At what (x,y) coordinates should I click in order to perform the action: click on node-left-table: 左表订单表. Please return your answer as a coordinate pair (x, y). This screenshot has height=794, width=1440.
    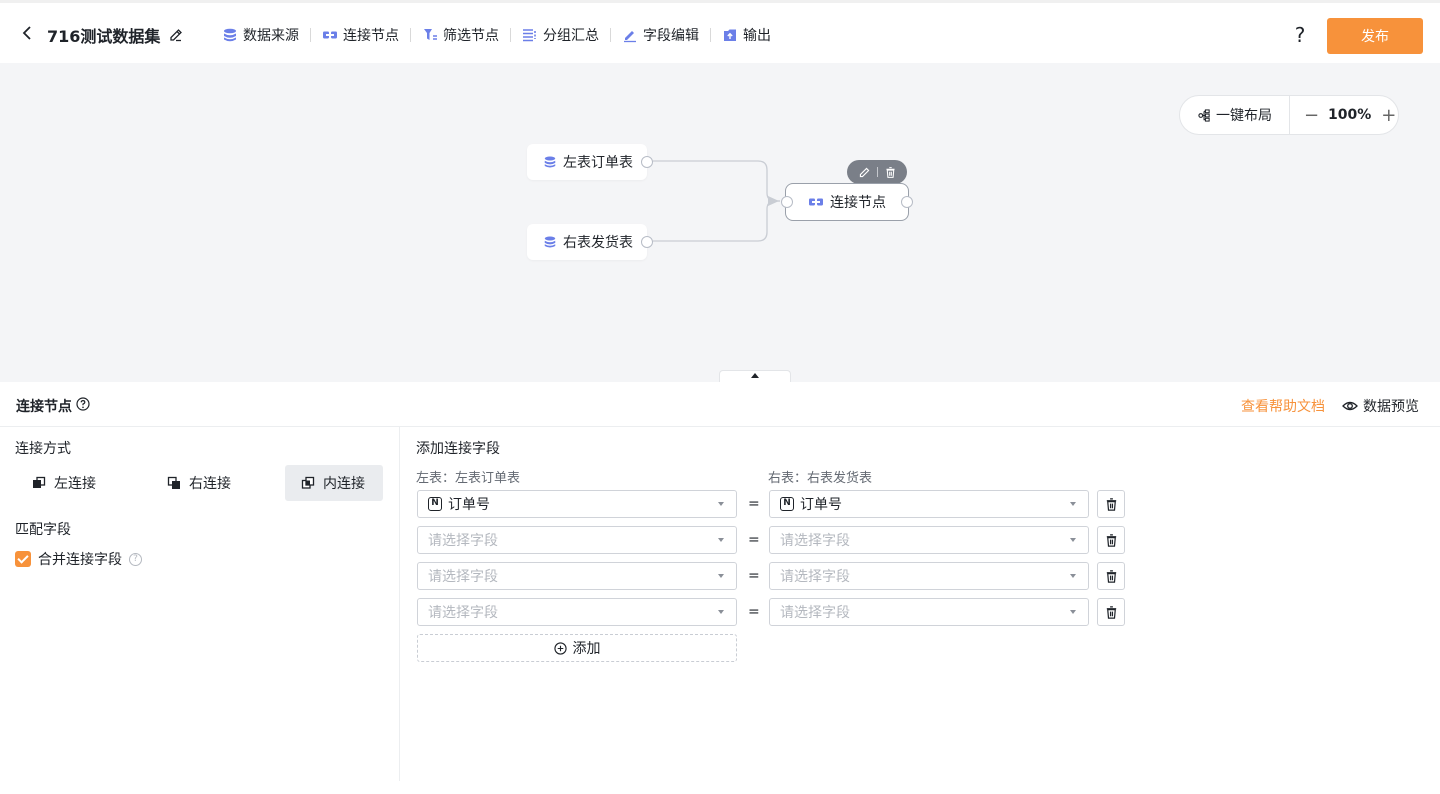
    Looking at the image, I should click on (587, 162).